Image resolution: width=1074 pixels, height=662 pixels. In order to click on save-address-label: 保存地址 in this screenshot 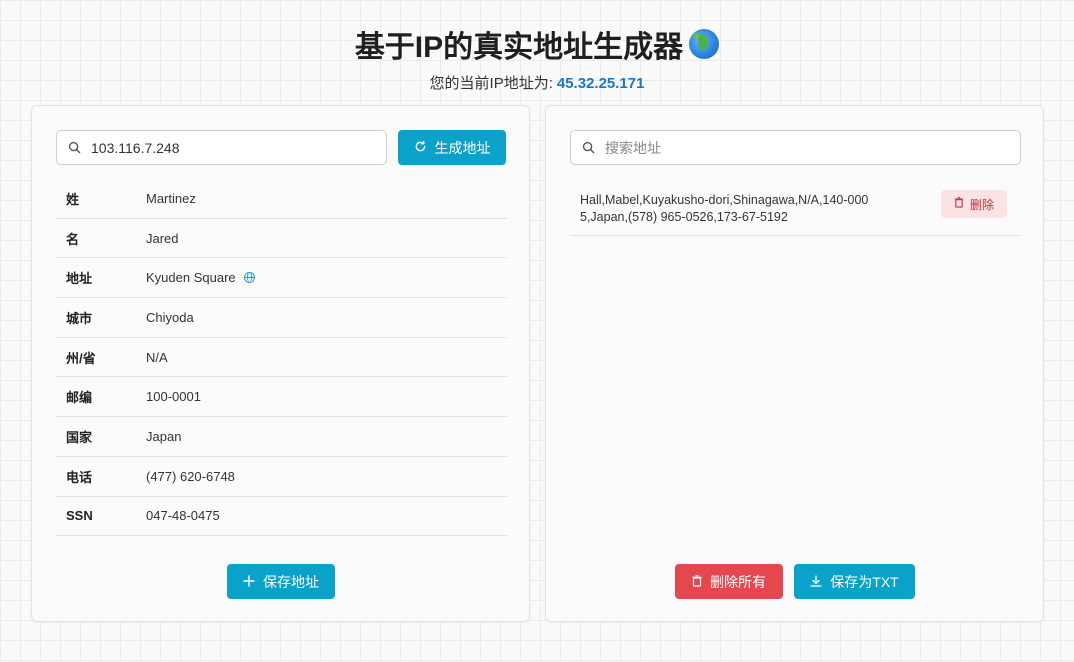, I will do `click(291, 581)`.